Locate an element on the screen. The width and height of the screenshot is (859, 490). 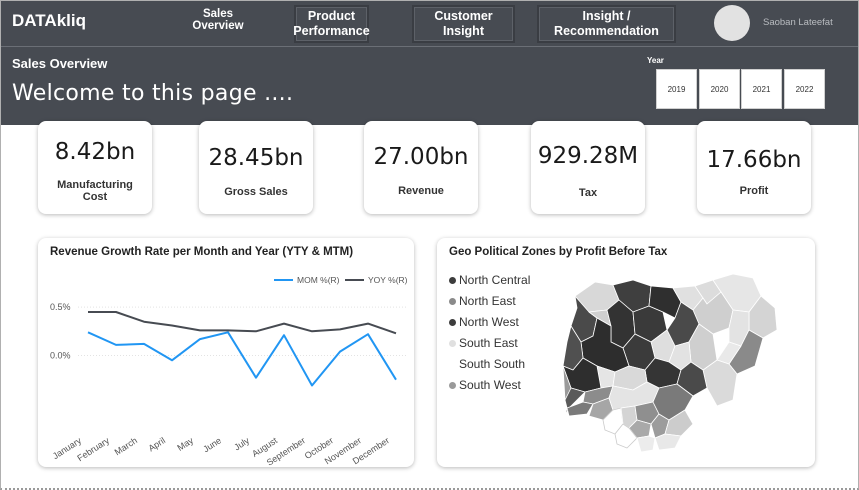
page-title: Sales Overview is located at coordinates (60, 63).